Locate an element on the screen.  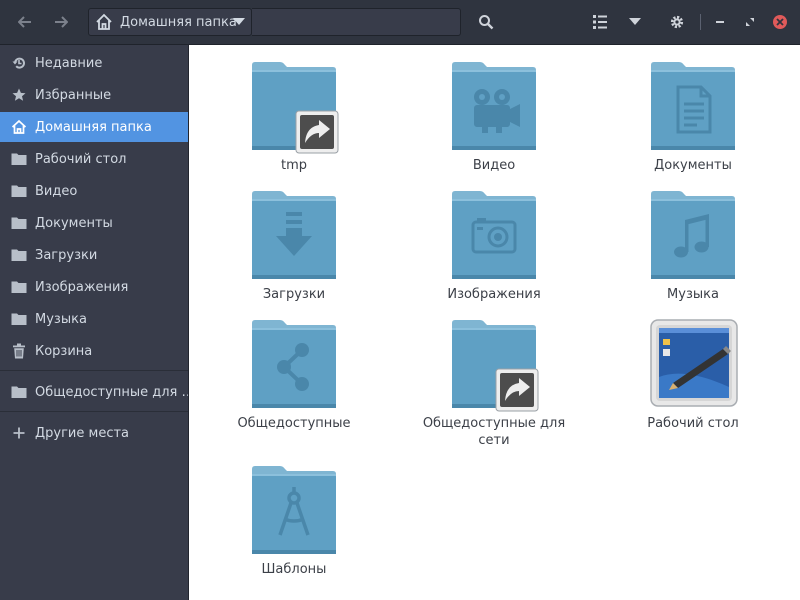
restore-button is located at coordinates (750, 22).